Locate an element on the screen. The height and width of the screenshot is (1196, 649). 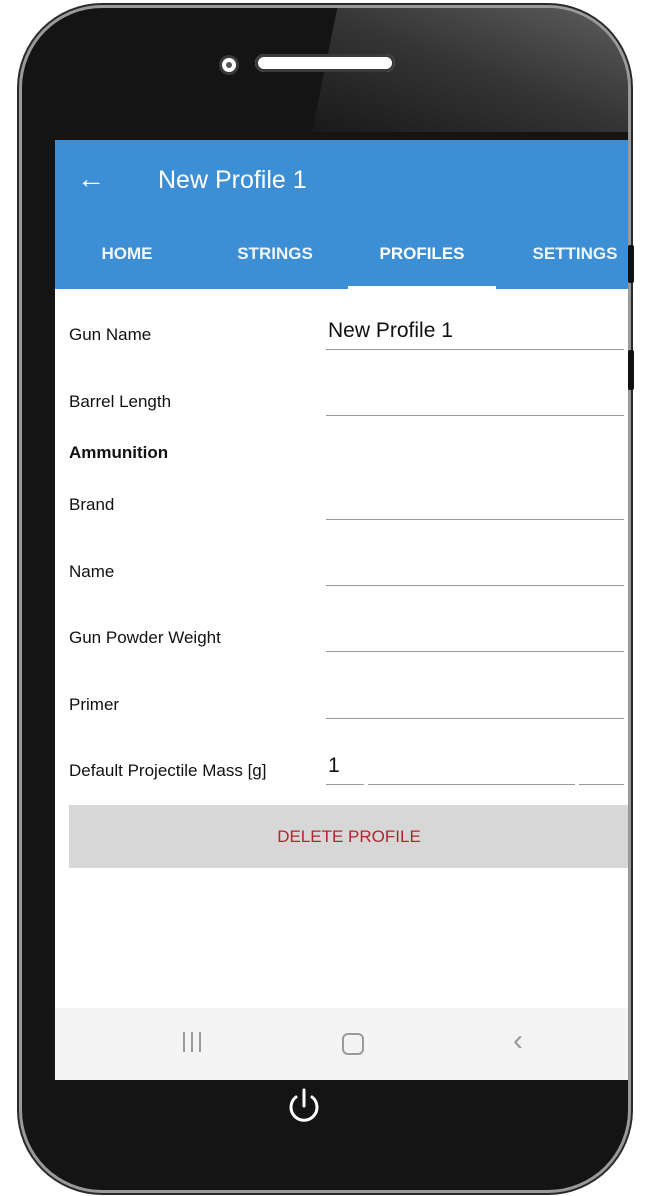
tab-settings: SETTINGS is located at coordinates (570, 260).